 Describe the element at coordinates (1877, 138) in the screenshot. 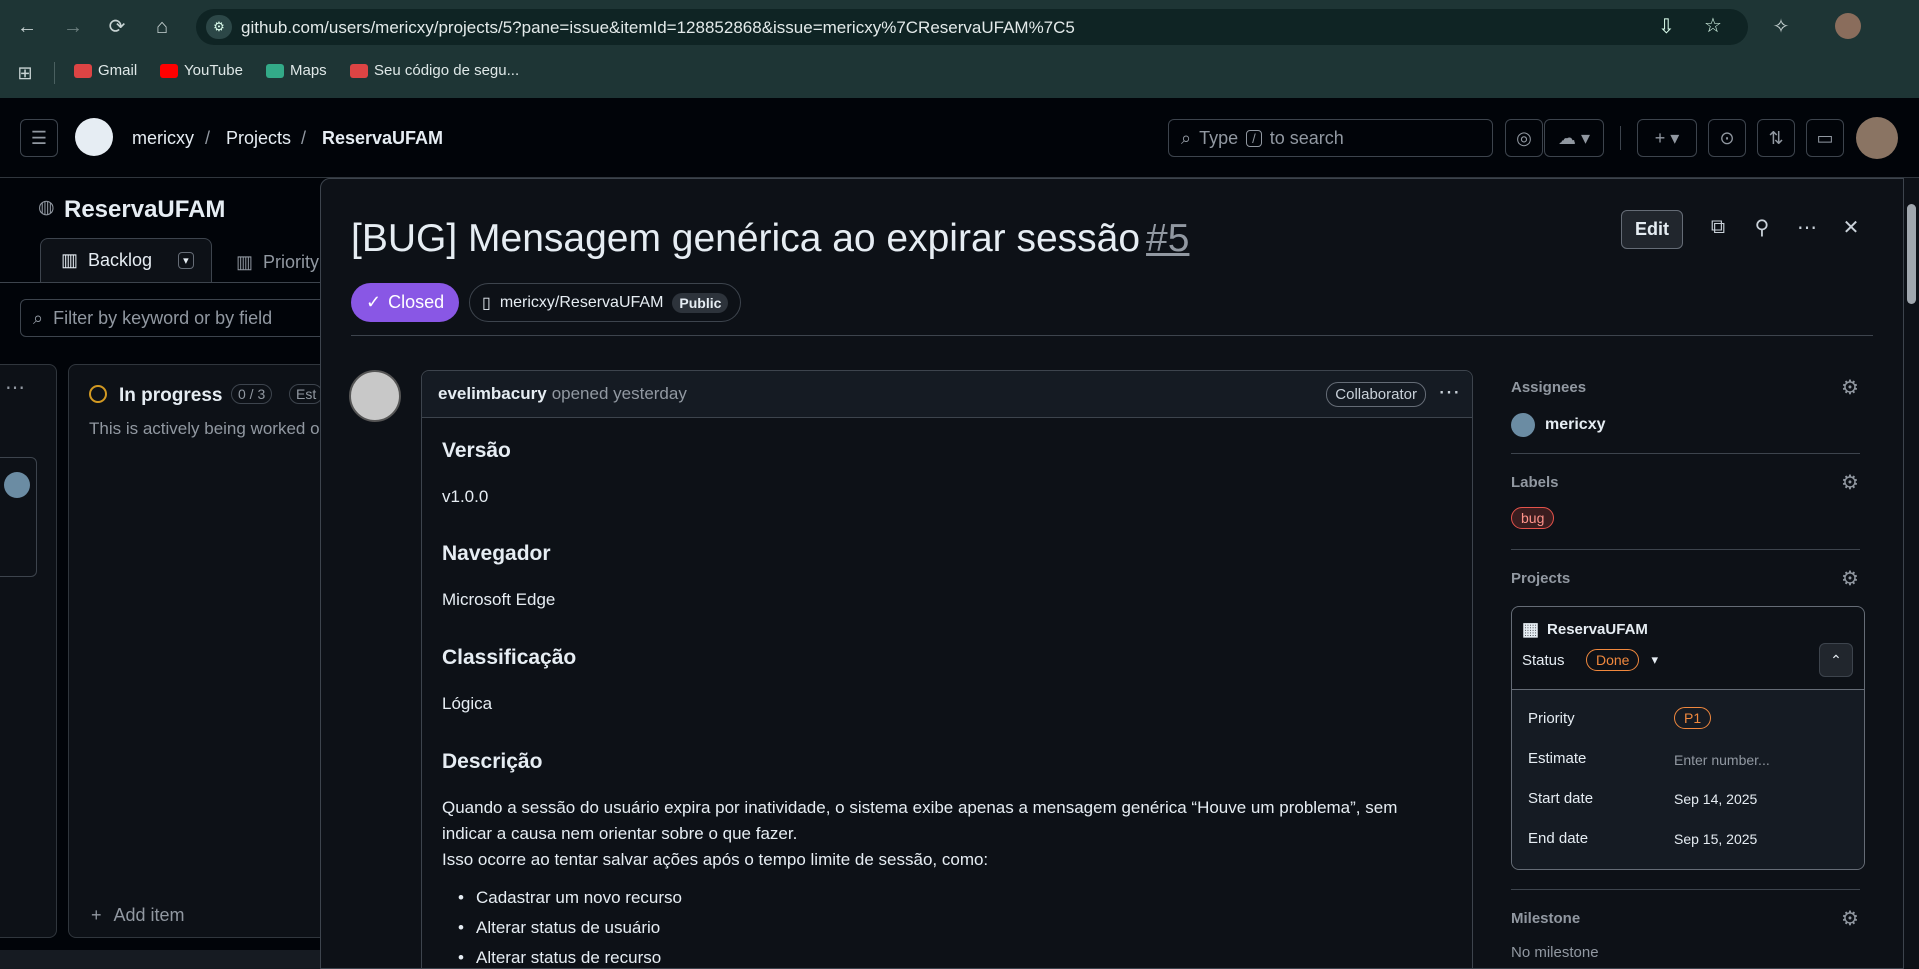

I see `user-avatar` at that location.